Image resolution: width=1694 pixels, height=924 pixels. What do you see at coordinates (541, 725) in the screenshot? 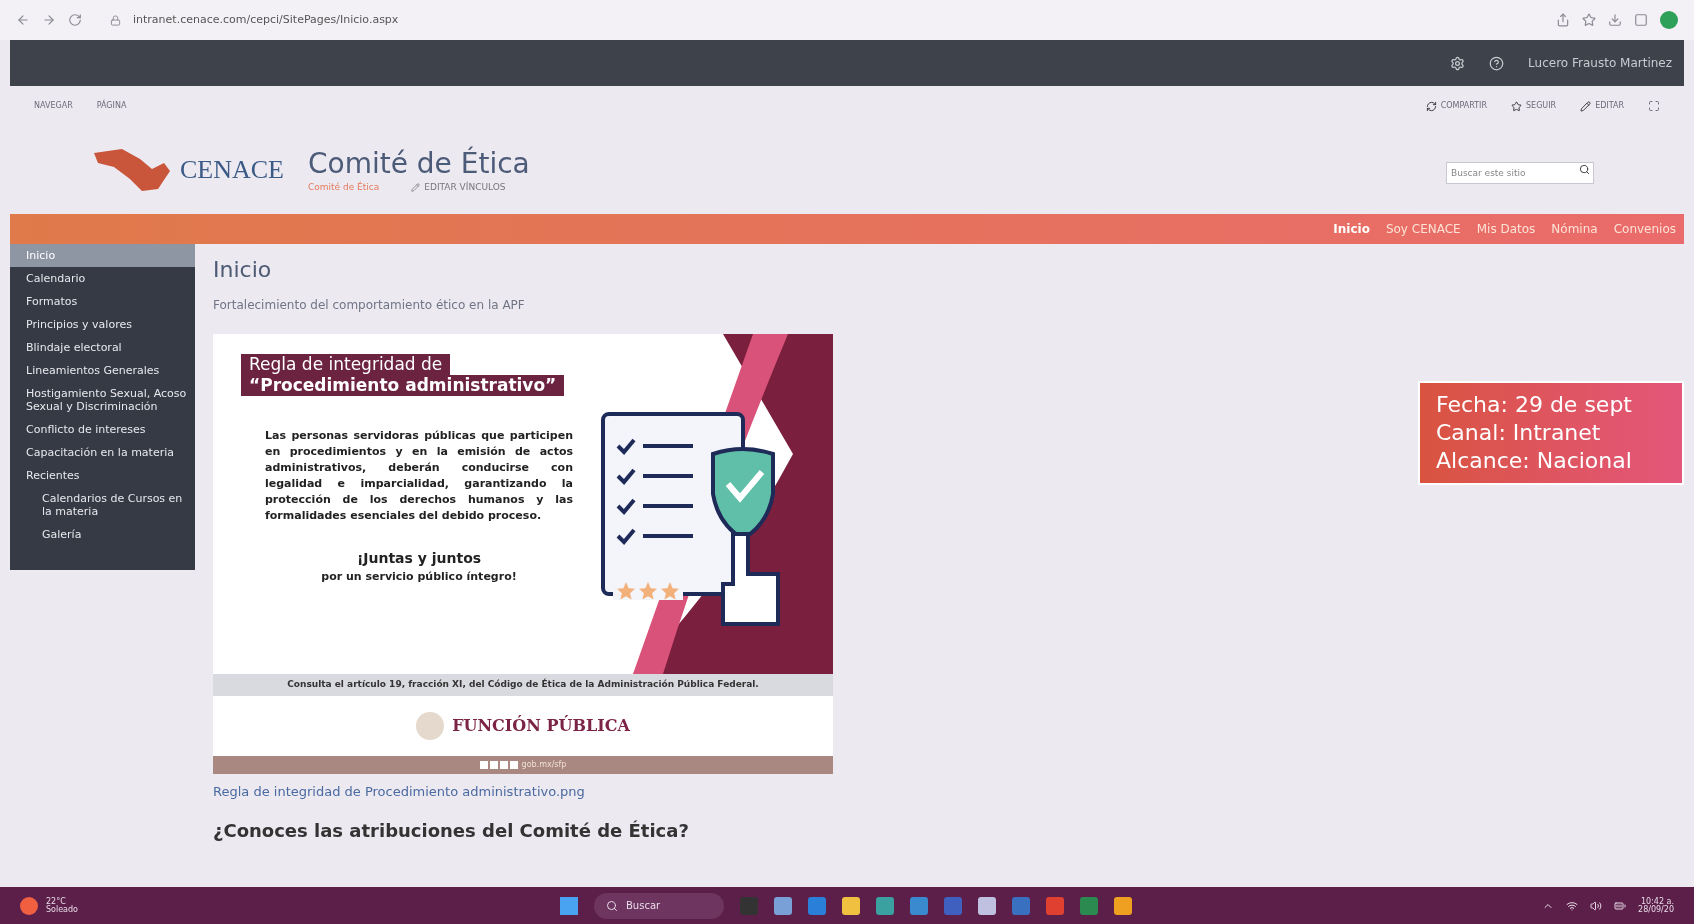
I see `brand-text: FUNCIÓN PÚBLICA` at bounding box center [541, 725].